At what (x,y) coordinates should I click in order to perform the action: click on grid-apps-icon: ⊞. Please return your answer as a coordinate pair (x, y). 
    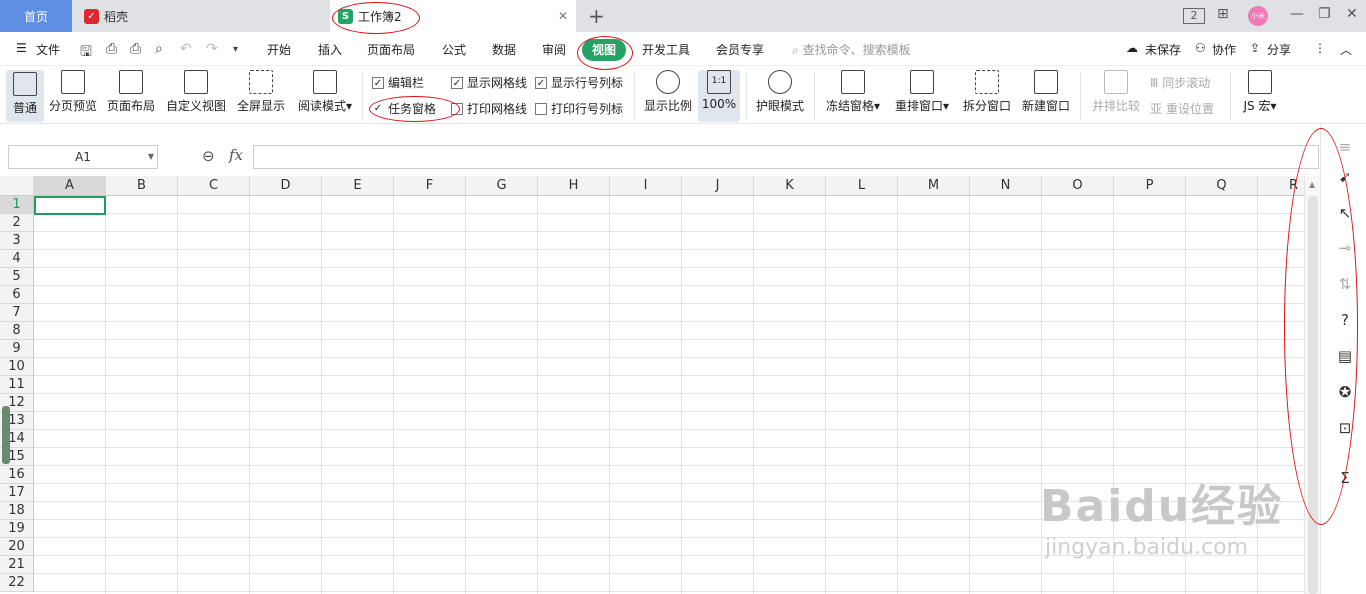
    Looking at the image, I should click on (1223, 14).